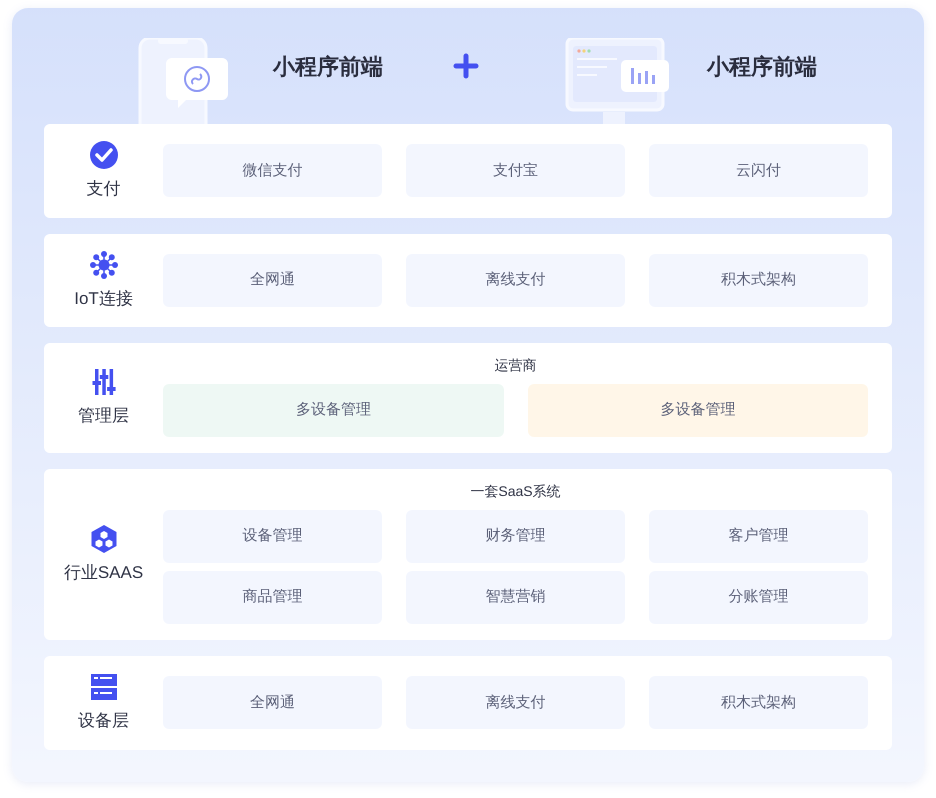 The width and height of the screenshot is (936, 798). What do you see at coordinates (103, 155) in the screenshot?
I see `check-circle-icon` at bounding box center [103, 155].